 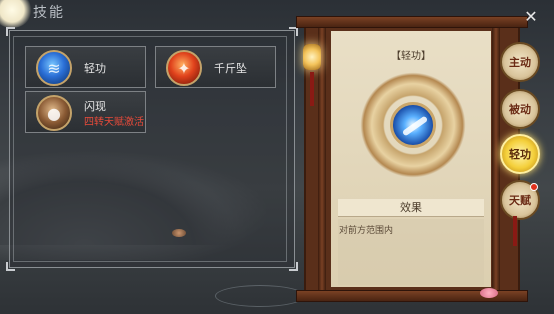 What do you see at coordinates (179, 233) in the screenshot?
I see `stone-decoration` at bounding box center [179, 233].